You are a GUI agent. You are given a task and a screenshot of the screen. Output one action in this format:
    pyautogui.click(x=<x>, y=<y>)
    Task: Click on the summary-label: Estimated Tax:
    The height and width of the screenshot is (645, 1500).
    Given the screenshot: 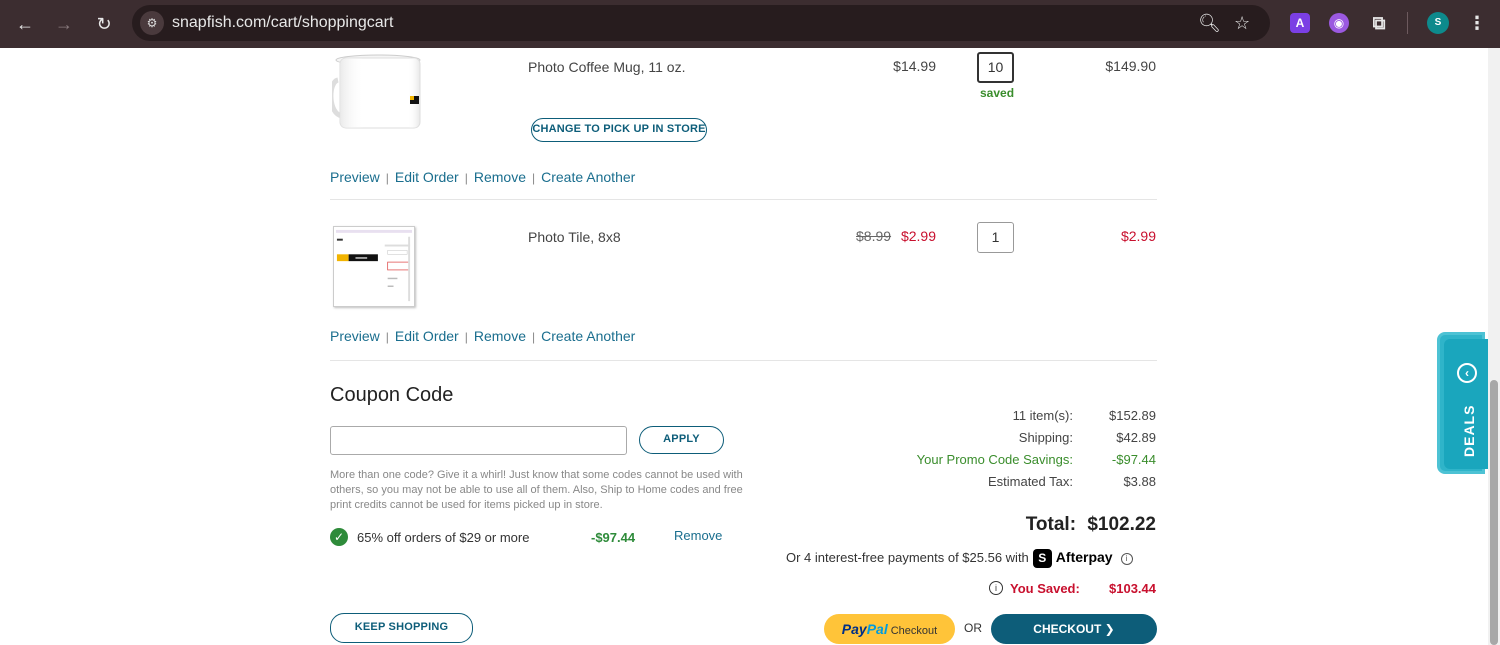 What is the action you would take?
    pyautogui.click(x=1030, y=481)
    